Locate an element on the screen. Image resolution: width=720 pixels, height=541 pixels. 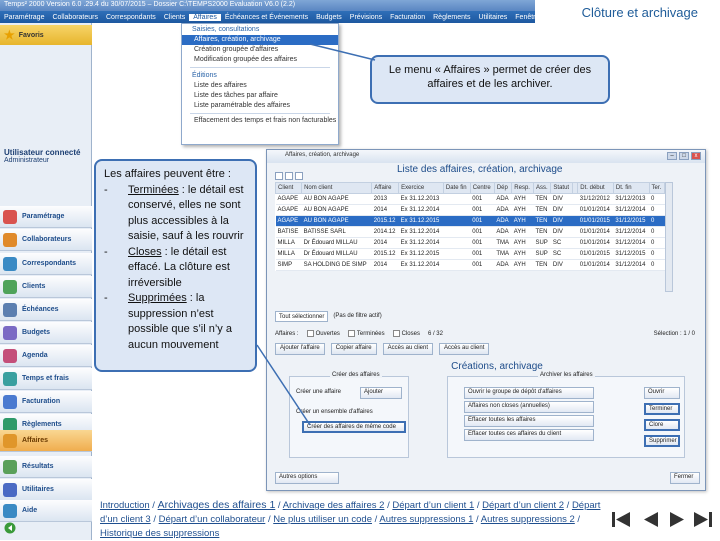
column-header: Dt. fin is located at coordinates (631, 188).